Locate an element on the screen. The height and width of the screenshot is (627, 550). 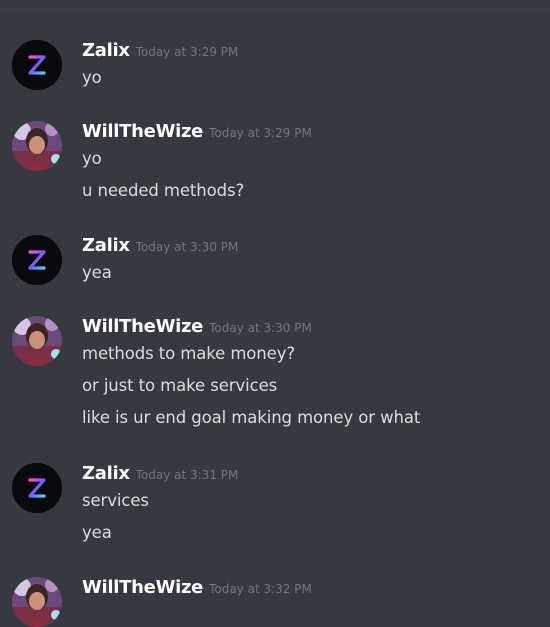
message-header: WillTheWize Today at 3:29 PM is located at coordinates (197, 132).